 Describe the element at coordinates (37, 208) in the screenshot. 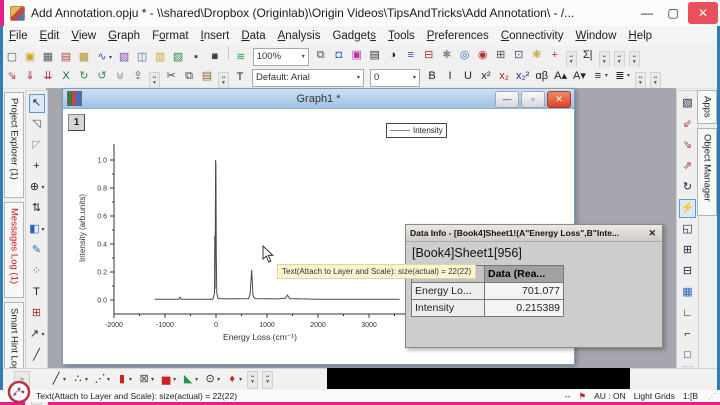

I see `data-selector-tool: ⇅` at that location.